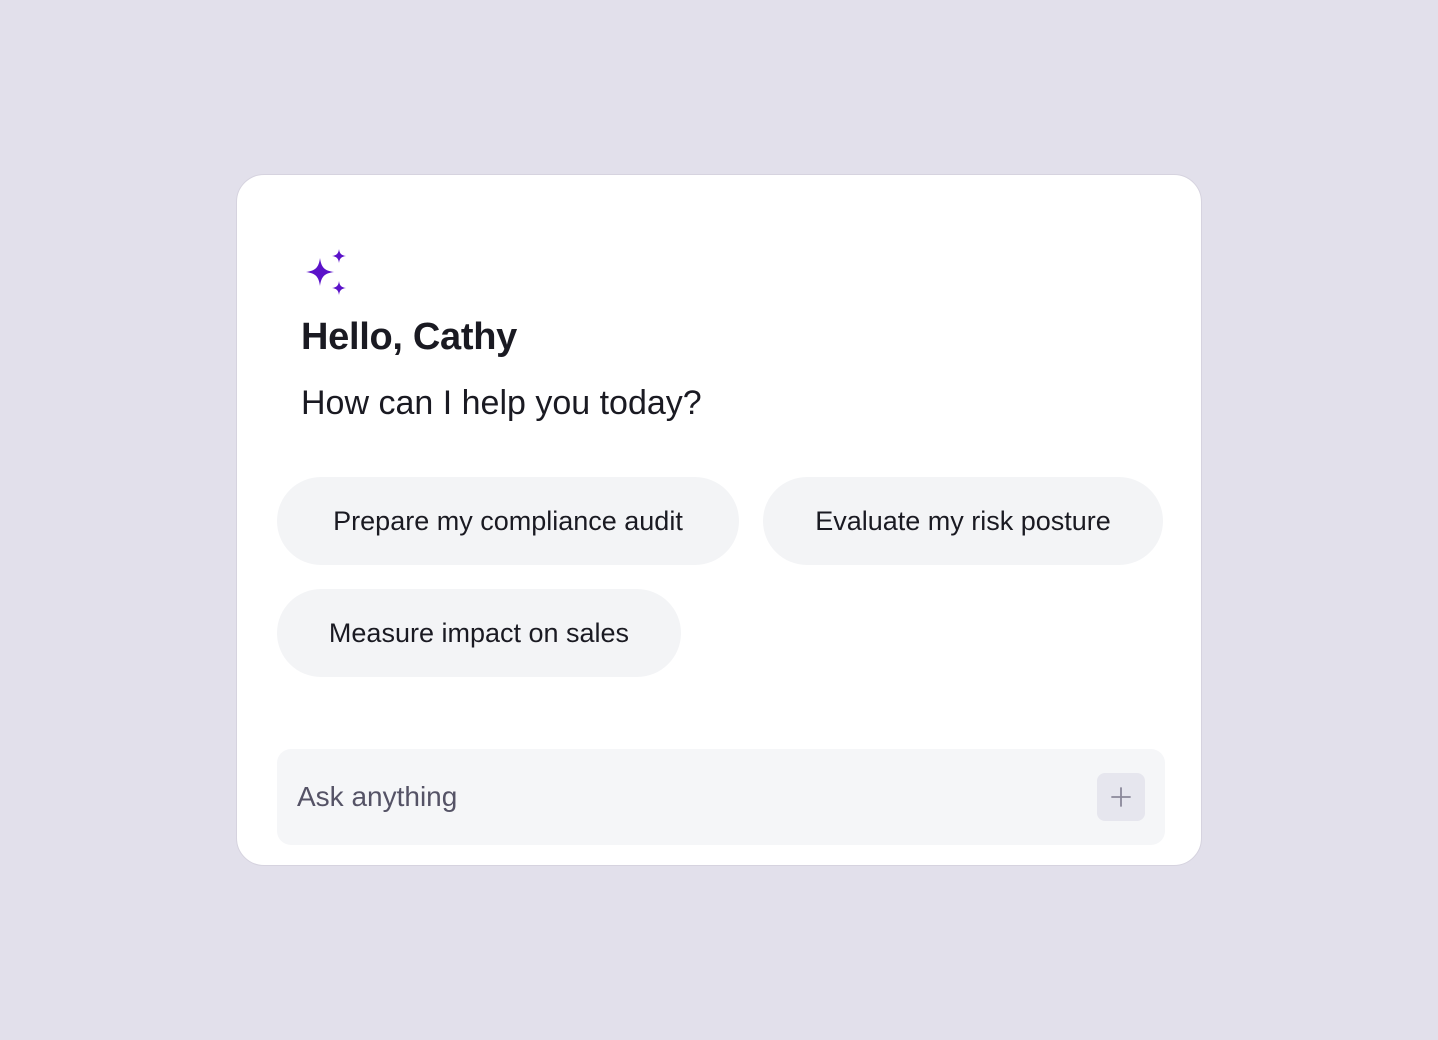 The height and width of the screenshot is (1040, 1438). Describe the element at coordinates (963, 521) in the screenshot. I see `suggestion-risk-posture-button: Evaluate my risk posture` at that location.